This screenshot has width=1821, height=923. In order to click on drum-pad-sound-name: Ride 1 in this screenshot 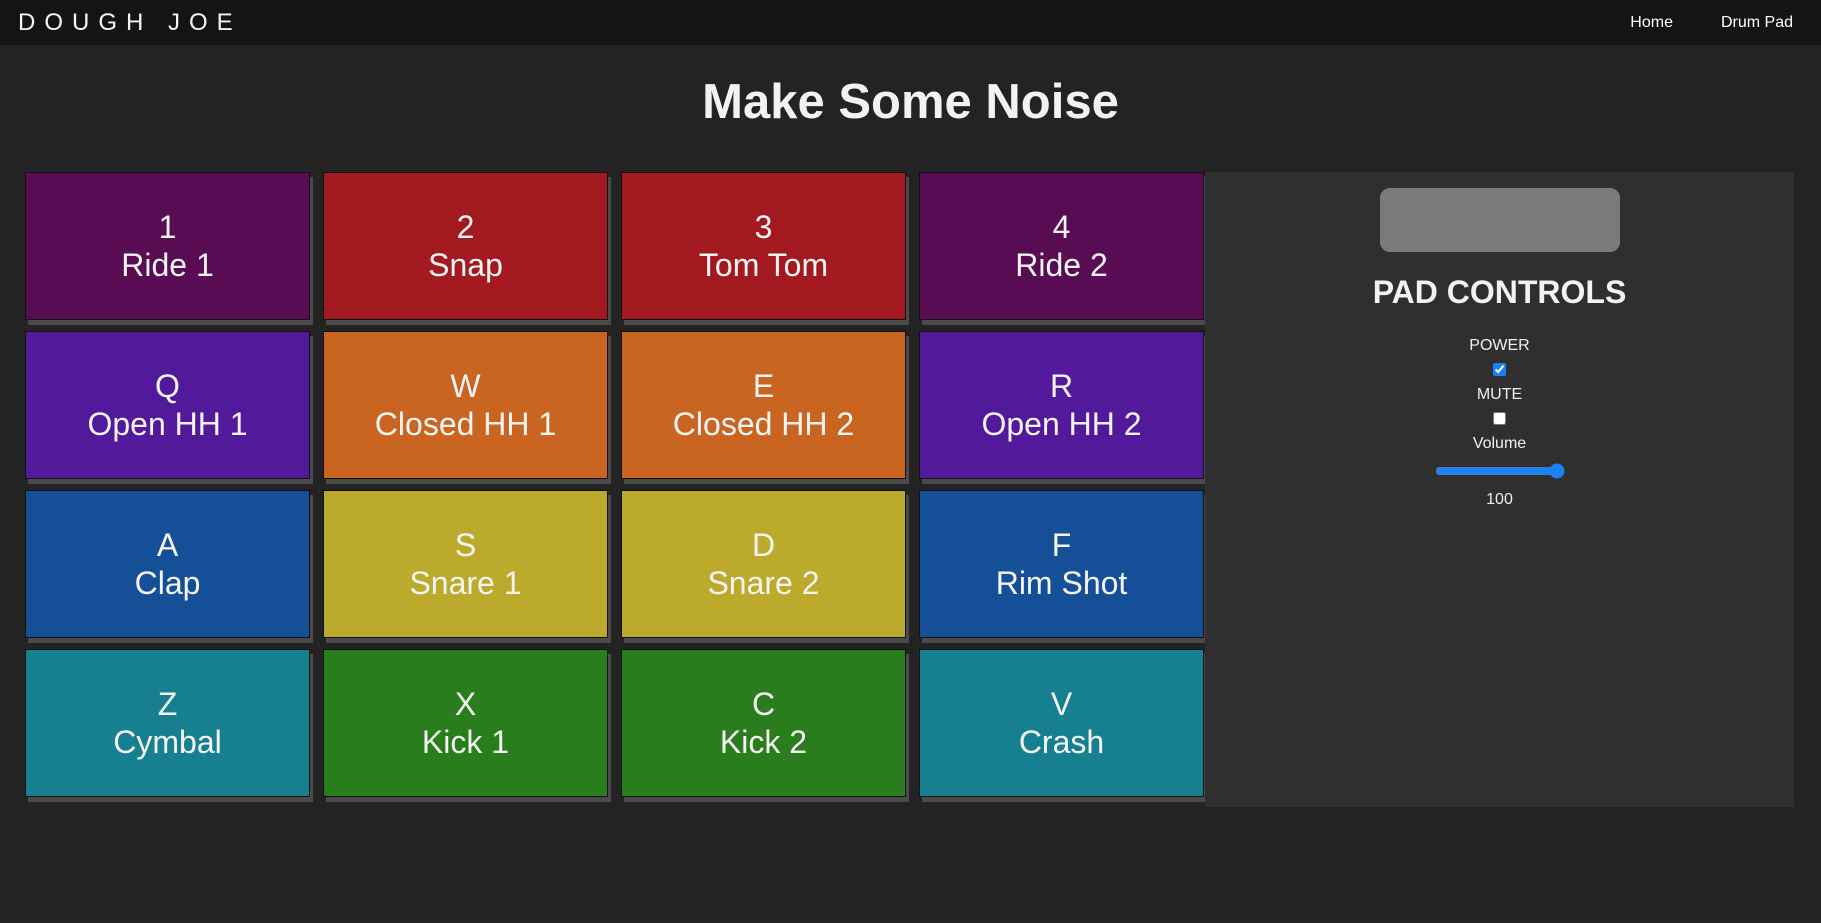, I will do `click(167, 265)`.